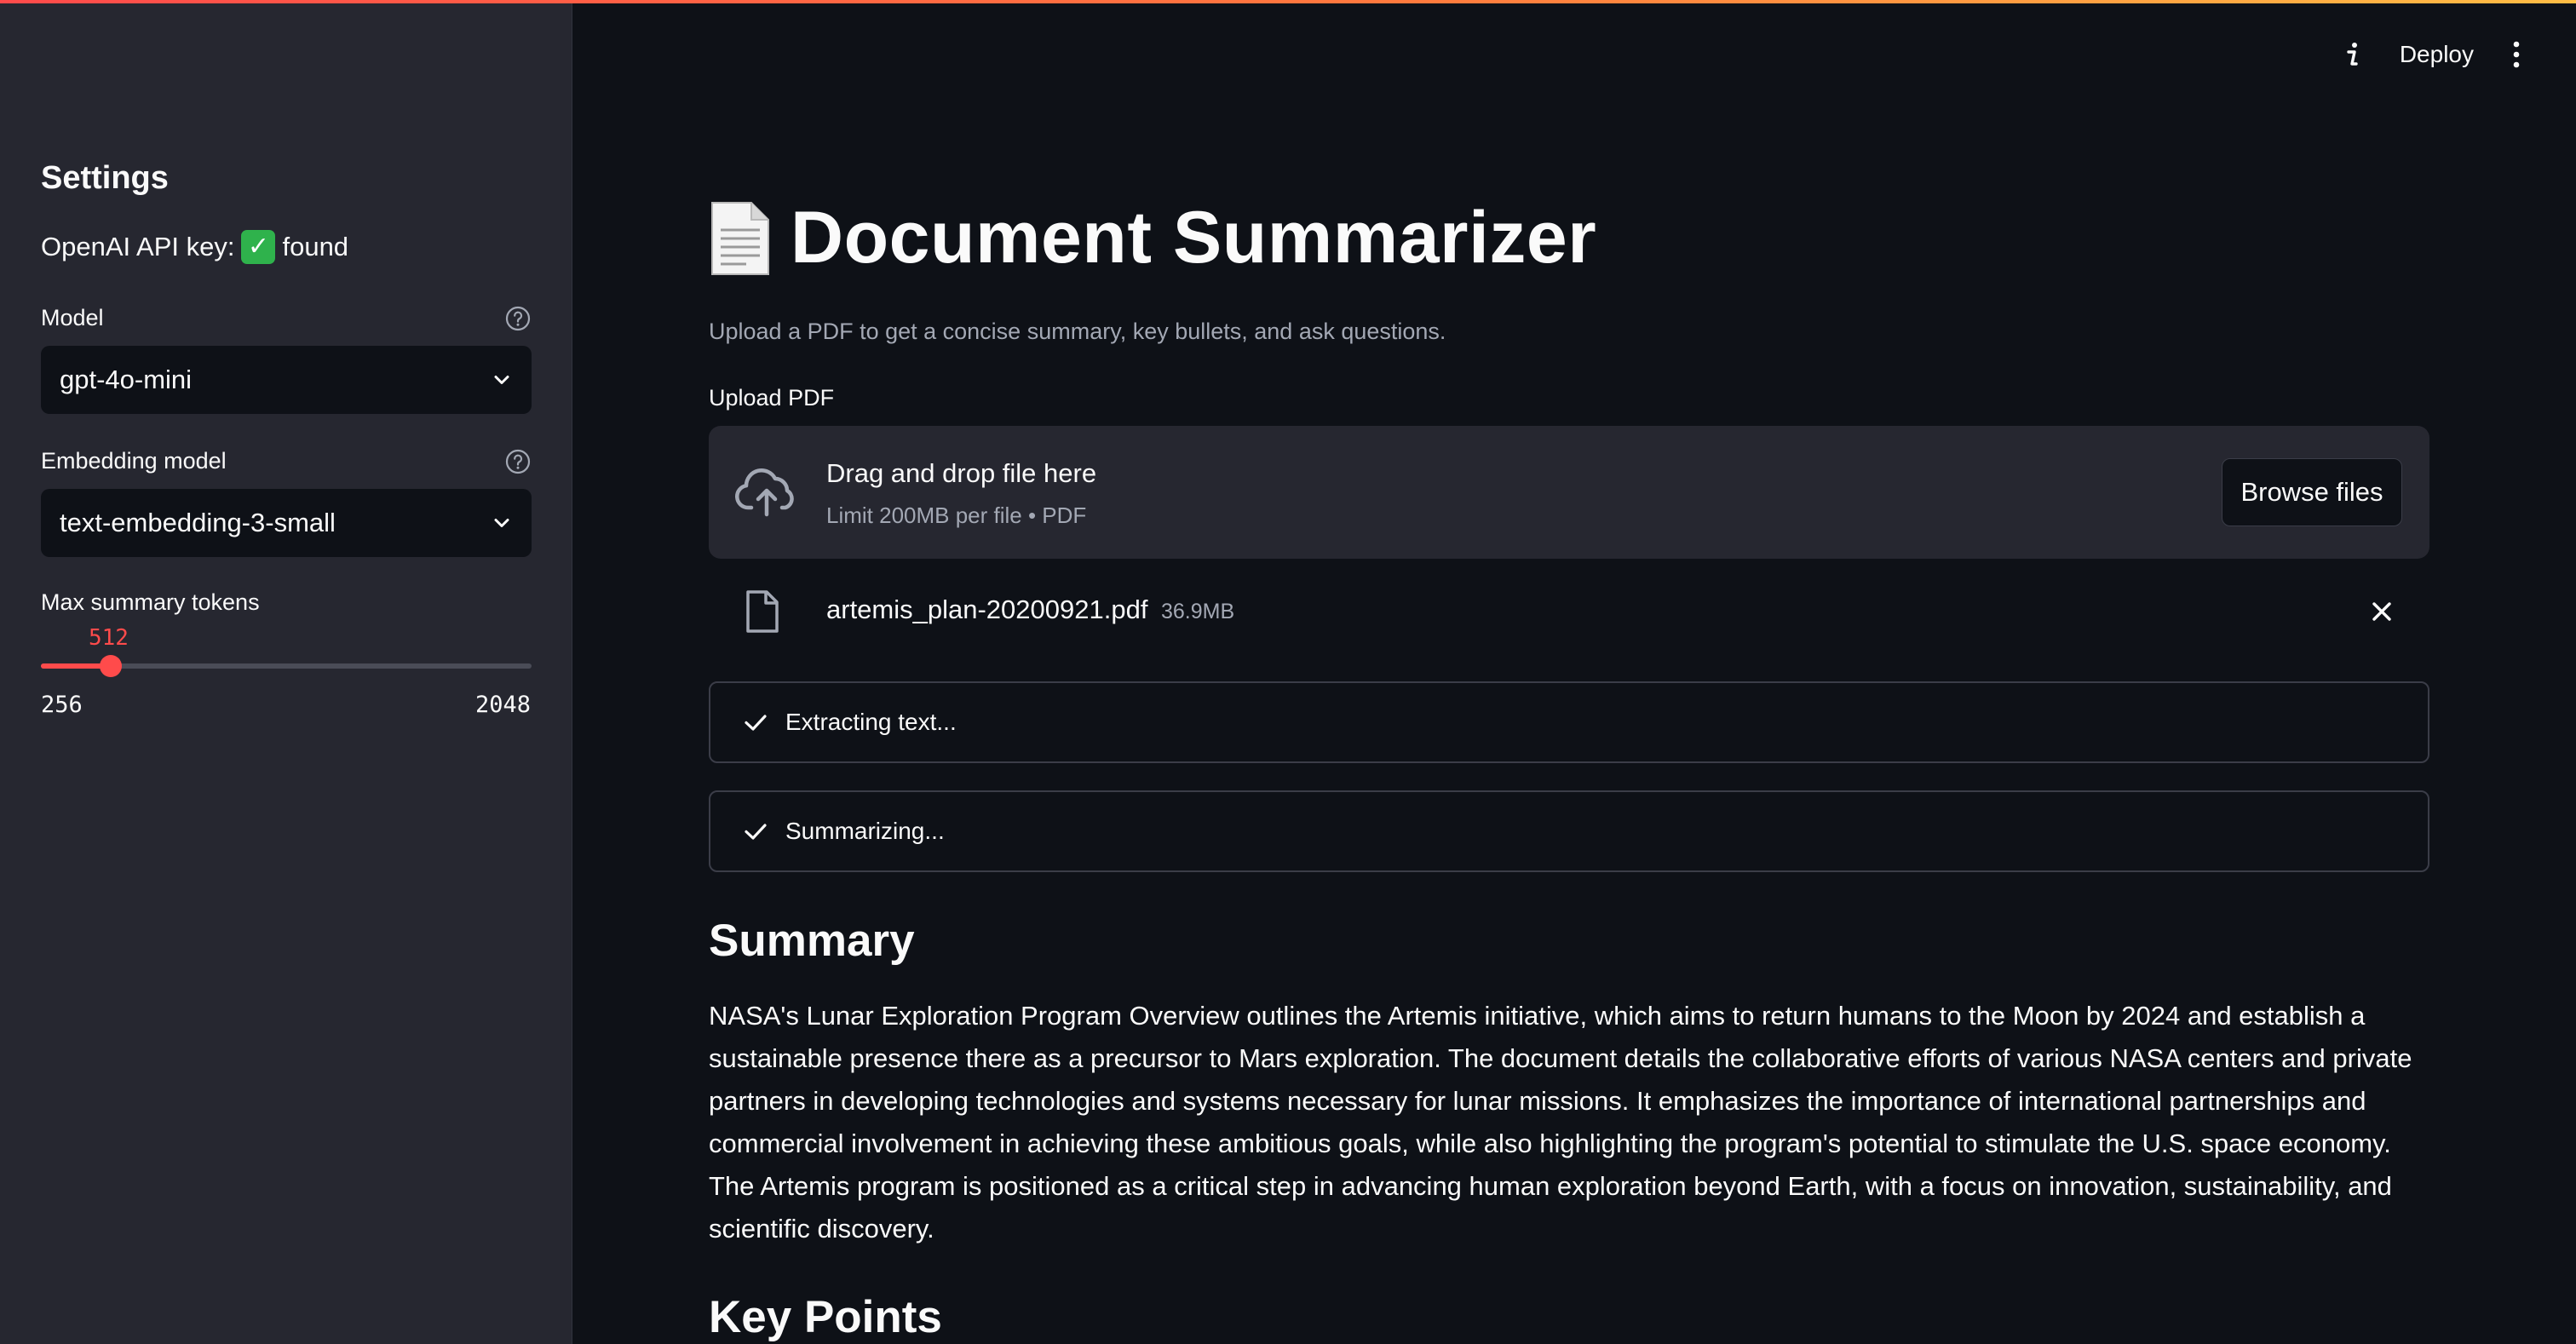 The image size is (2576, 1344). What do you see at coordinates (2517, 54) in the screenshot?
I see `kebab-menu-icon` at bounding box center [2517, 54].